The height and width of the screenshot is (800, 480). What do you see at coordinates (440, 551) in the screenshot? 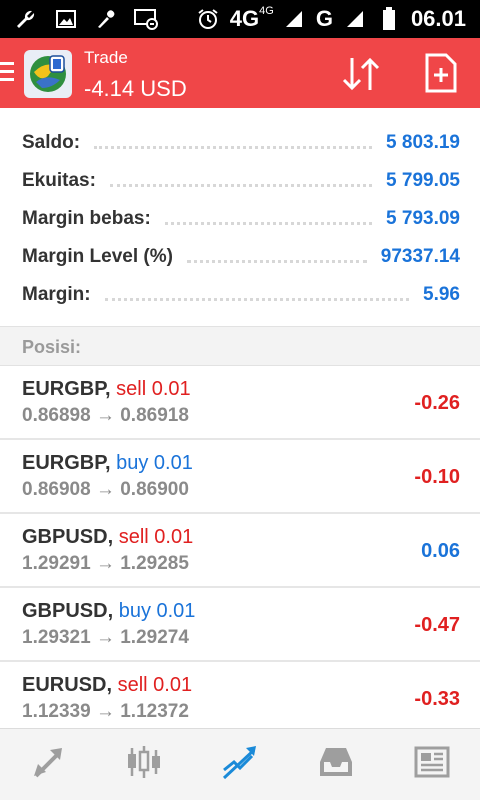
I see `position-profit: 0.06` at bounding box center [440, 551].